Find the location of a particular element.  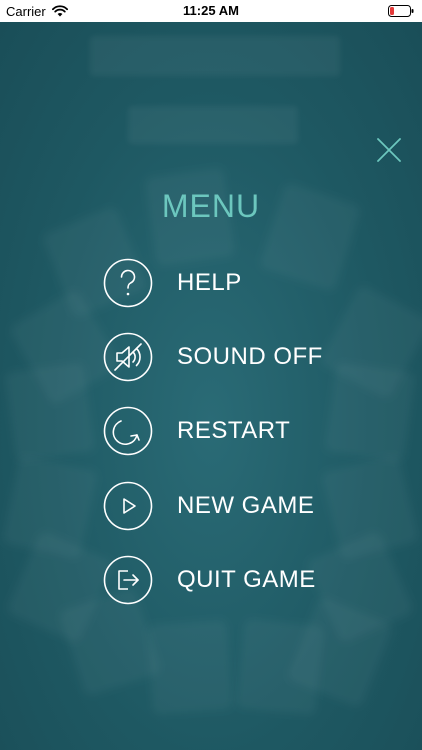

close-icon is located at coordinates (389, 150).